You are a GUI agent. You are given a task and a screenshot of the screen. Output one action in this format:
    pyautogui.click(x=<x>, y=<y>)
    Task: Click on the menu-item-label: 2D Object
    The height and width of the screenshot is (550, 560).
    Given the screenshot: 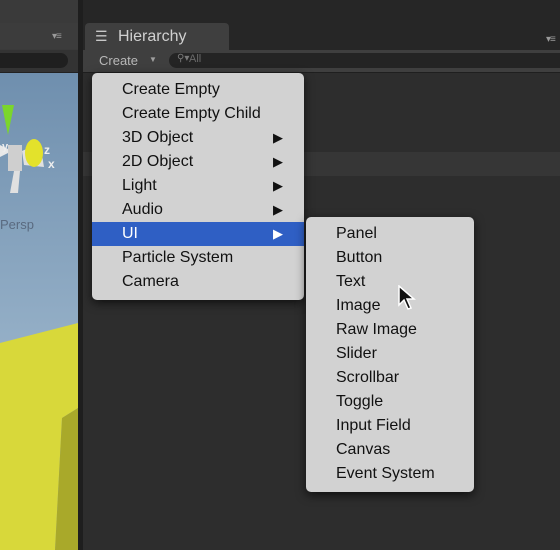 What is the action you would take?
    pyautogui.click(x=158, y=161)
    